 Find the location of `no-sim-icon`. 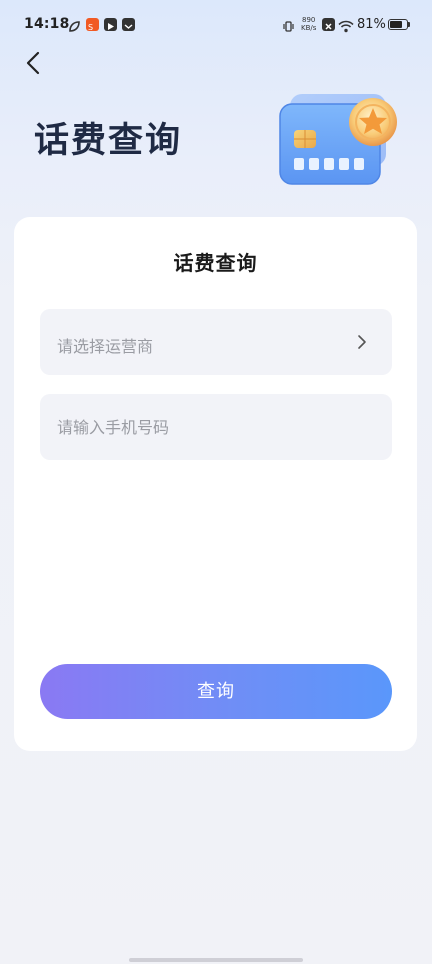

no-sim-icon is located at coordinates (328, 24).